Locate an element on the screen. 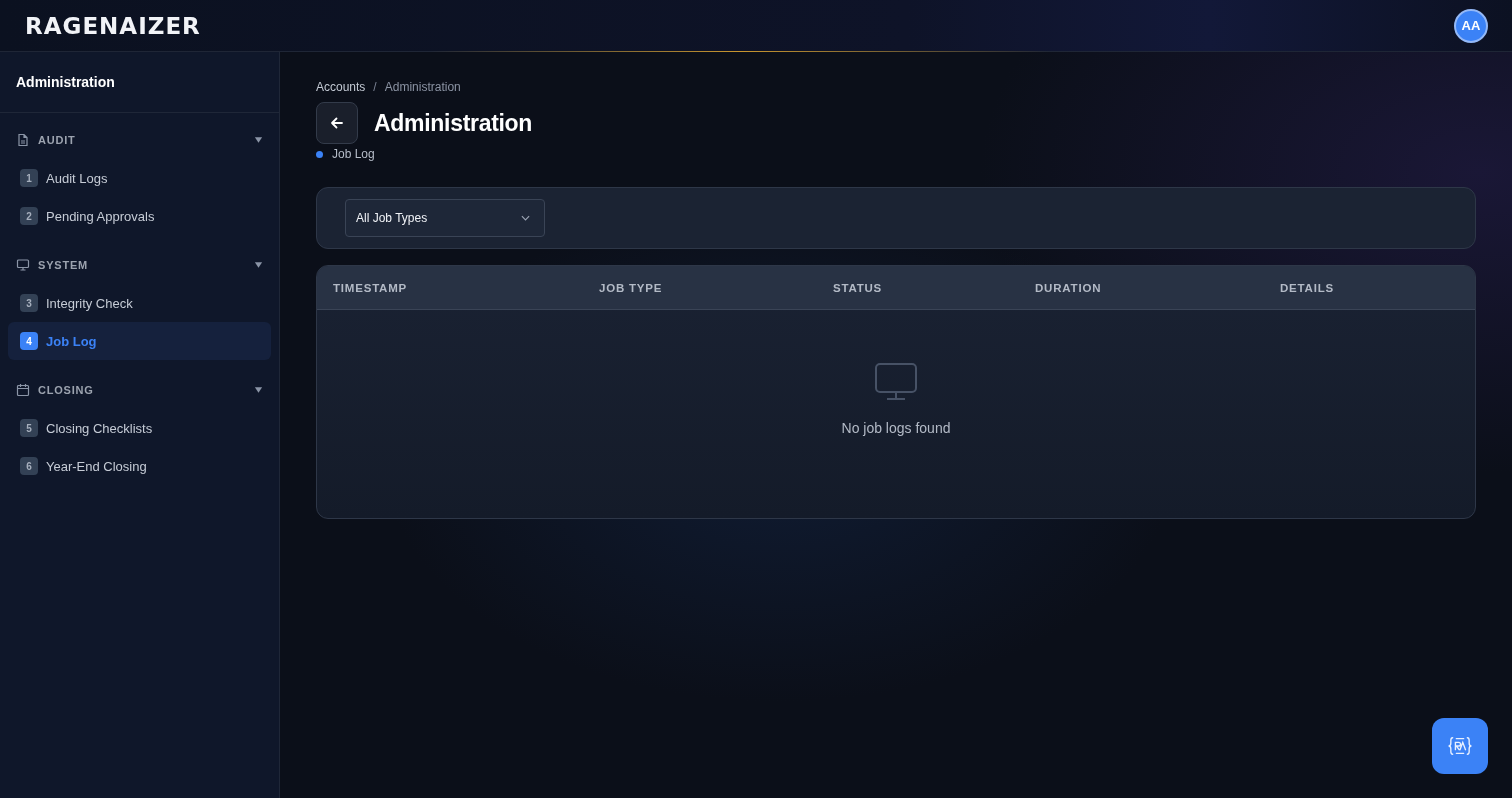  number-badge: 5 is located at coordinates (29, 428).